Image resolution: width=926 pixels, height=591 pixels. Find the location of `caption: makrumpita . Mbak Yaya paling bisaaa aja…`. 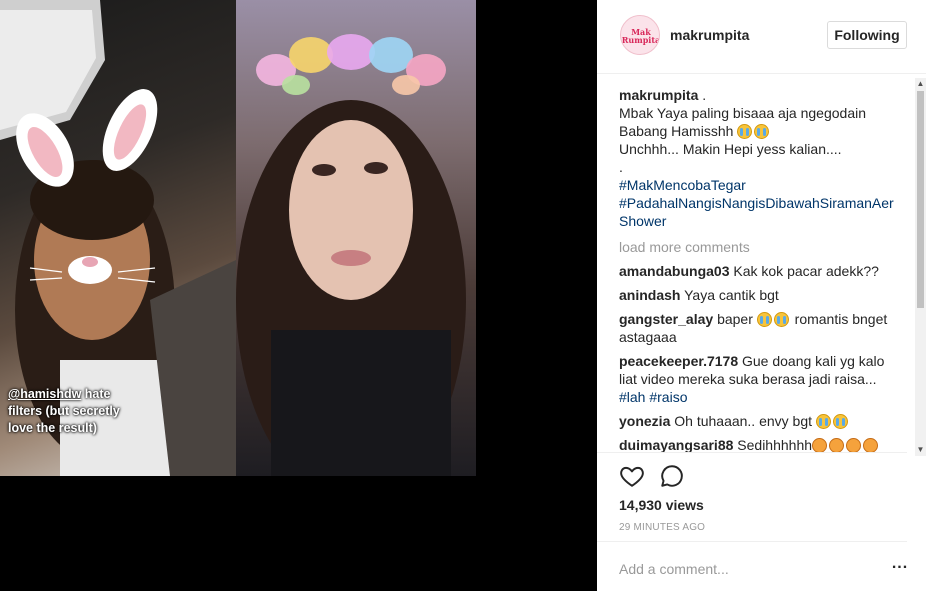

caption: makrumpita . Mbak Yaya paling bisaaa aja… is located at coordinates (759, 158).